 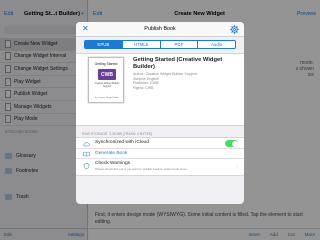 What do you see at coordinates (237, 167) in the screenshot?
I see `chevron-right-icon: ›` at bounding box center [237, 167].